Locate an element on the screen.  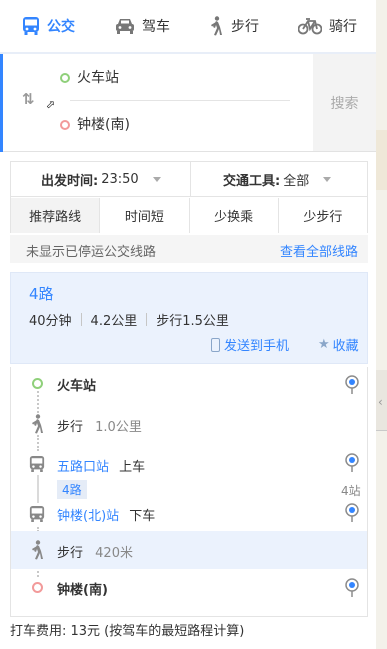
step-start: 火车站 is located at coordinates (189, 387).